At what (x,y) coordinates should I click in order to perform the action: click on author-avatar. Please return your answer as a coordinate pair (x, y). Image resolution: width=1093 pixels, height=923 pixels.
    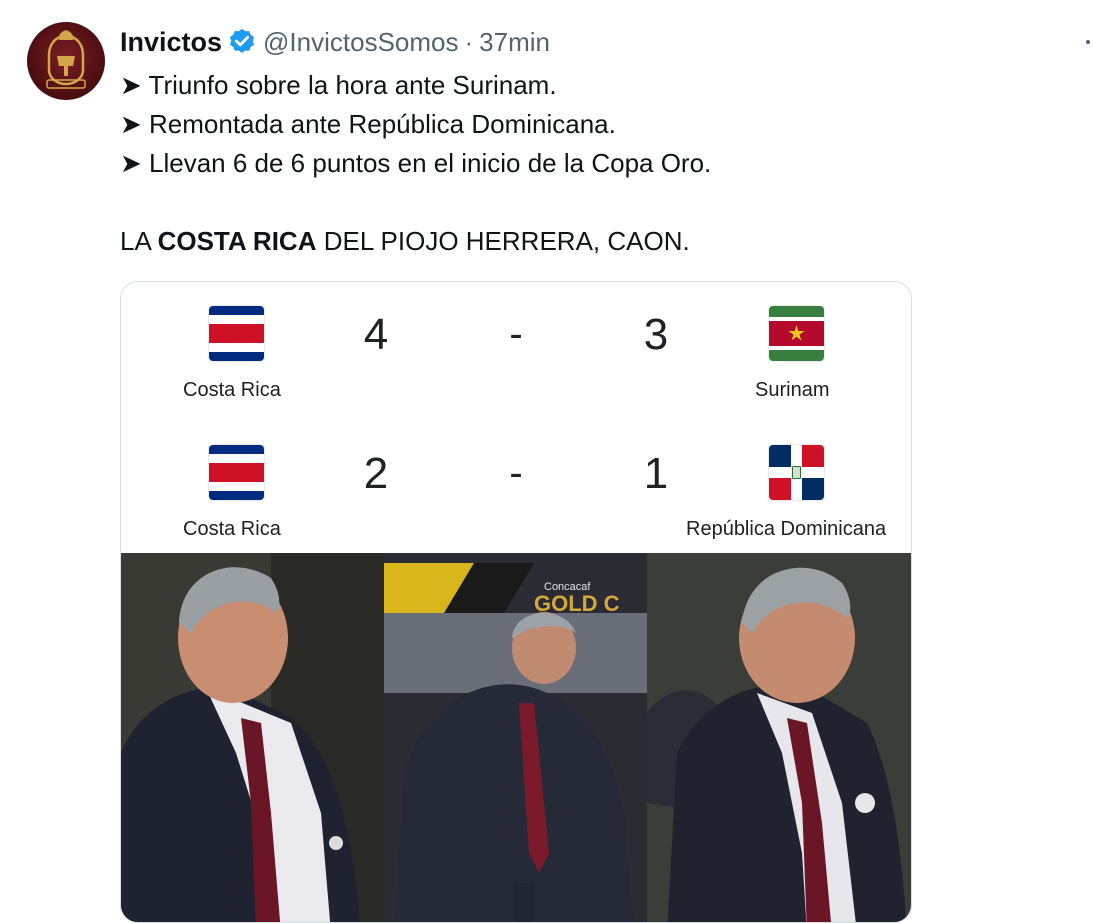
    Looking at the image, I should click on (66, 61).